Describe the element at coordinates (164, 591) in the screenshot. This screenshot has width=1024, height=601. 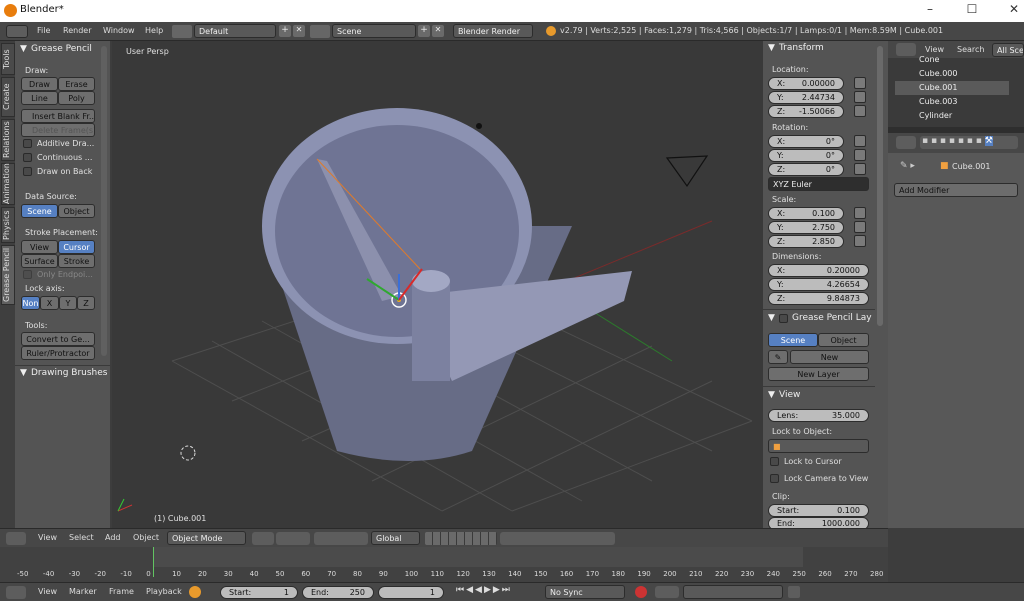
I see `timeline-menu-playback: Playback` at that location.